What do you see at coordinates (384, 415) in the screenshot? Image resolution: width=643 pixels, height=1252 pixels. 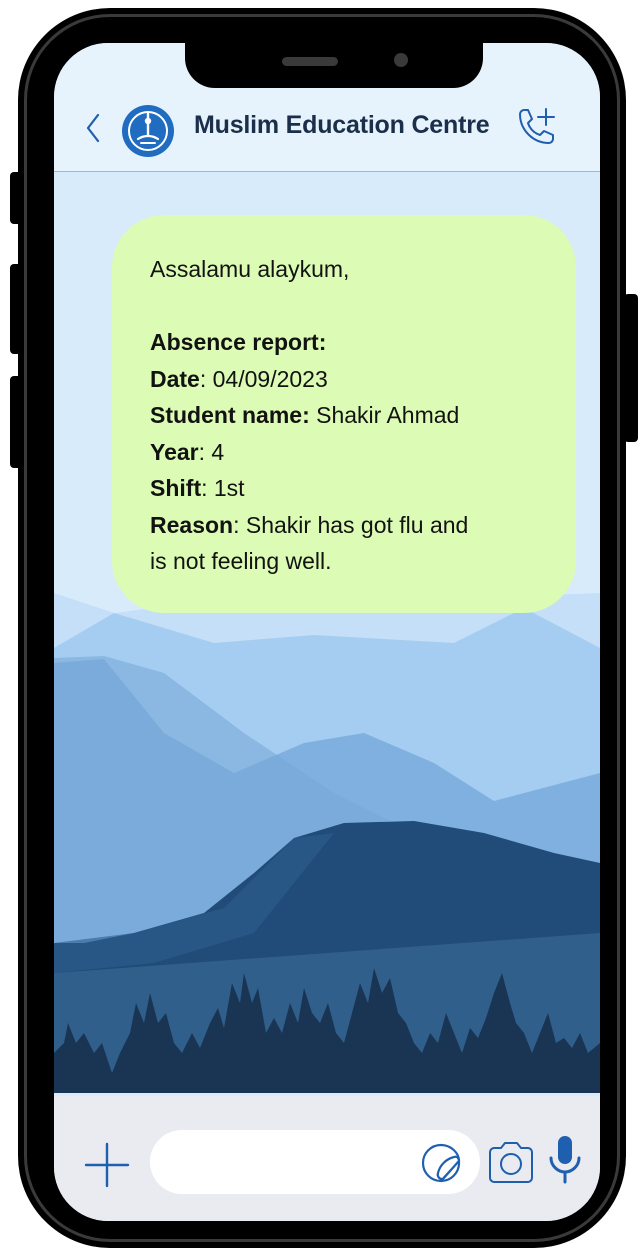 I see `student-value: Shakir Ahmad` at bounding box center [384, 415].